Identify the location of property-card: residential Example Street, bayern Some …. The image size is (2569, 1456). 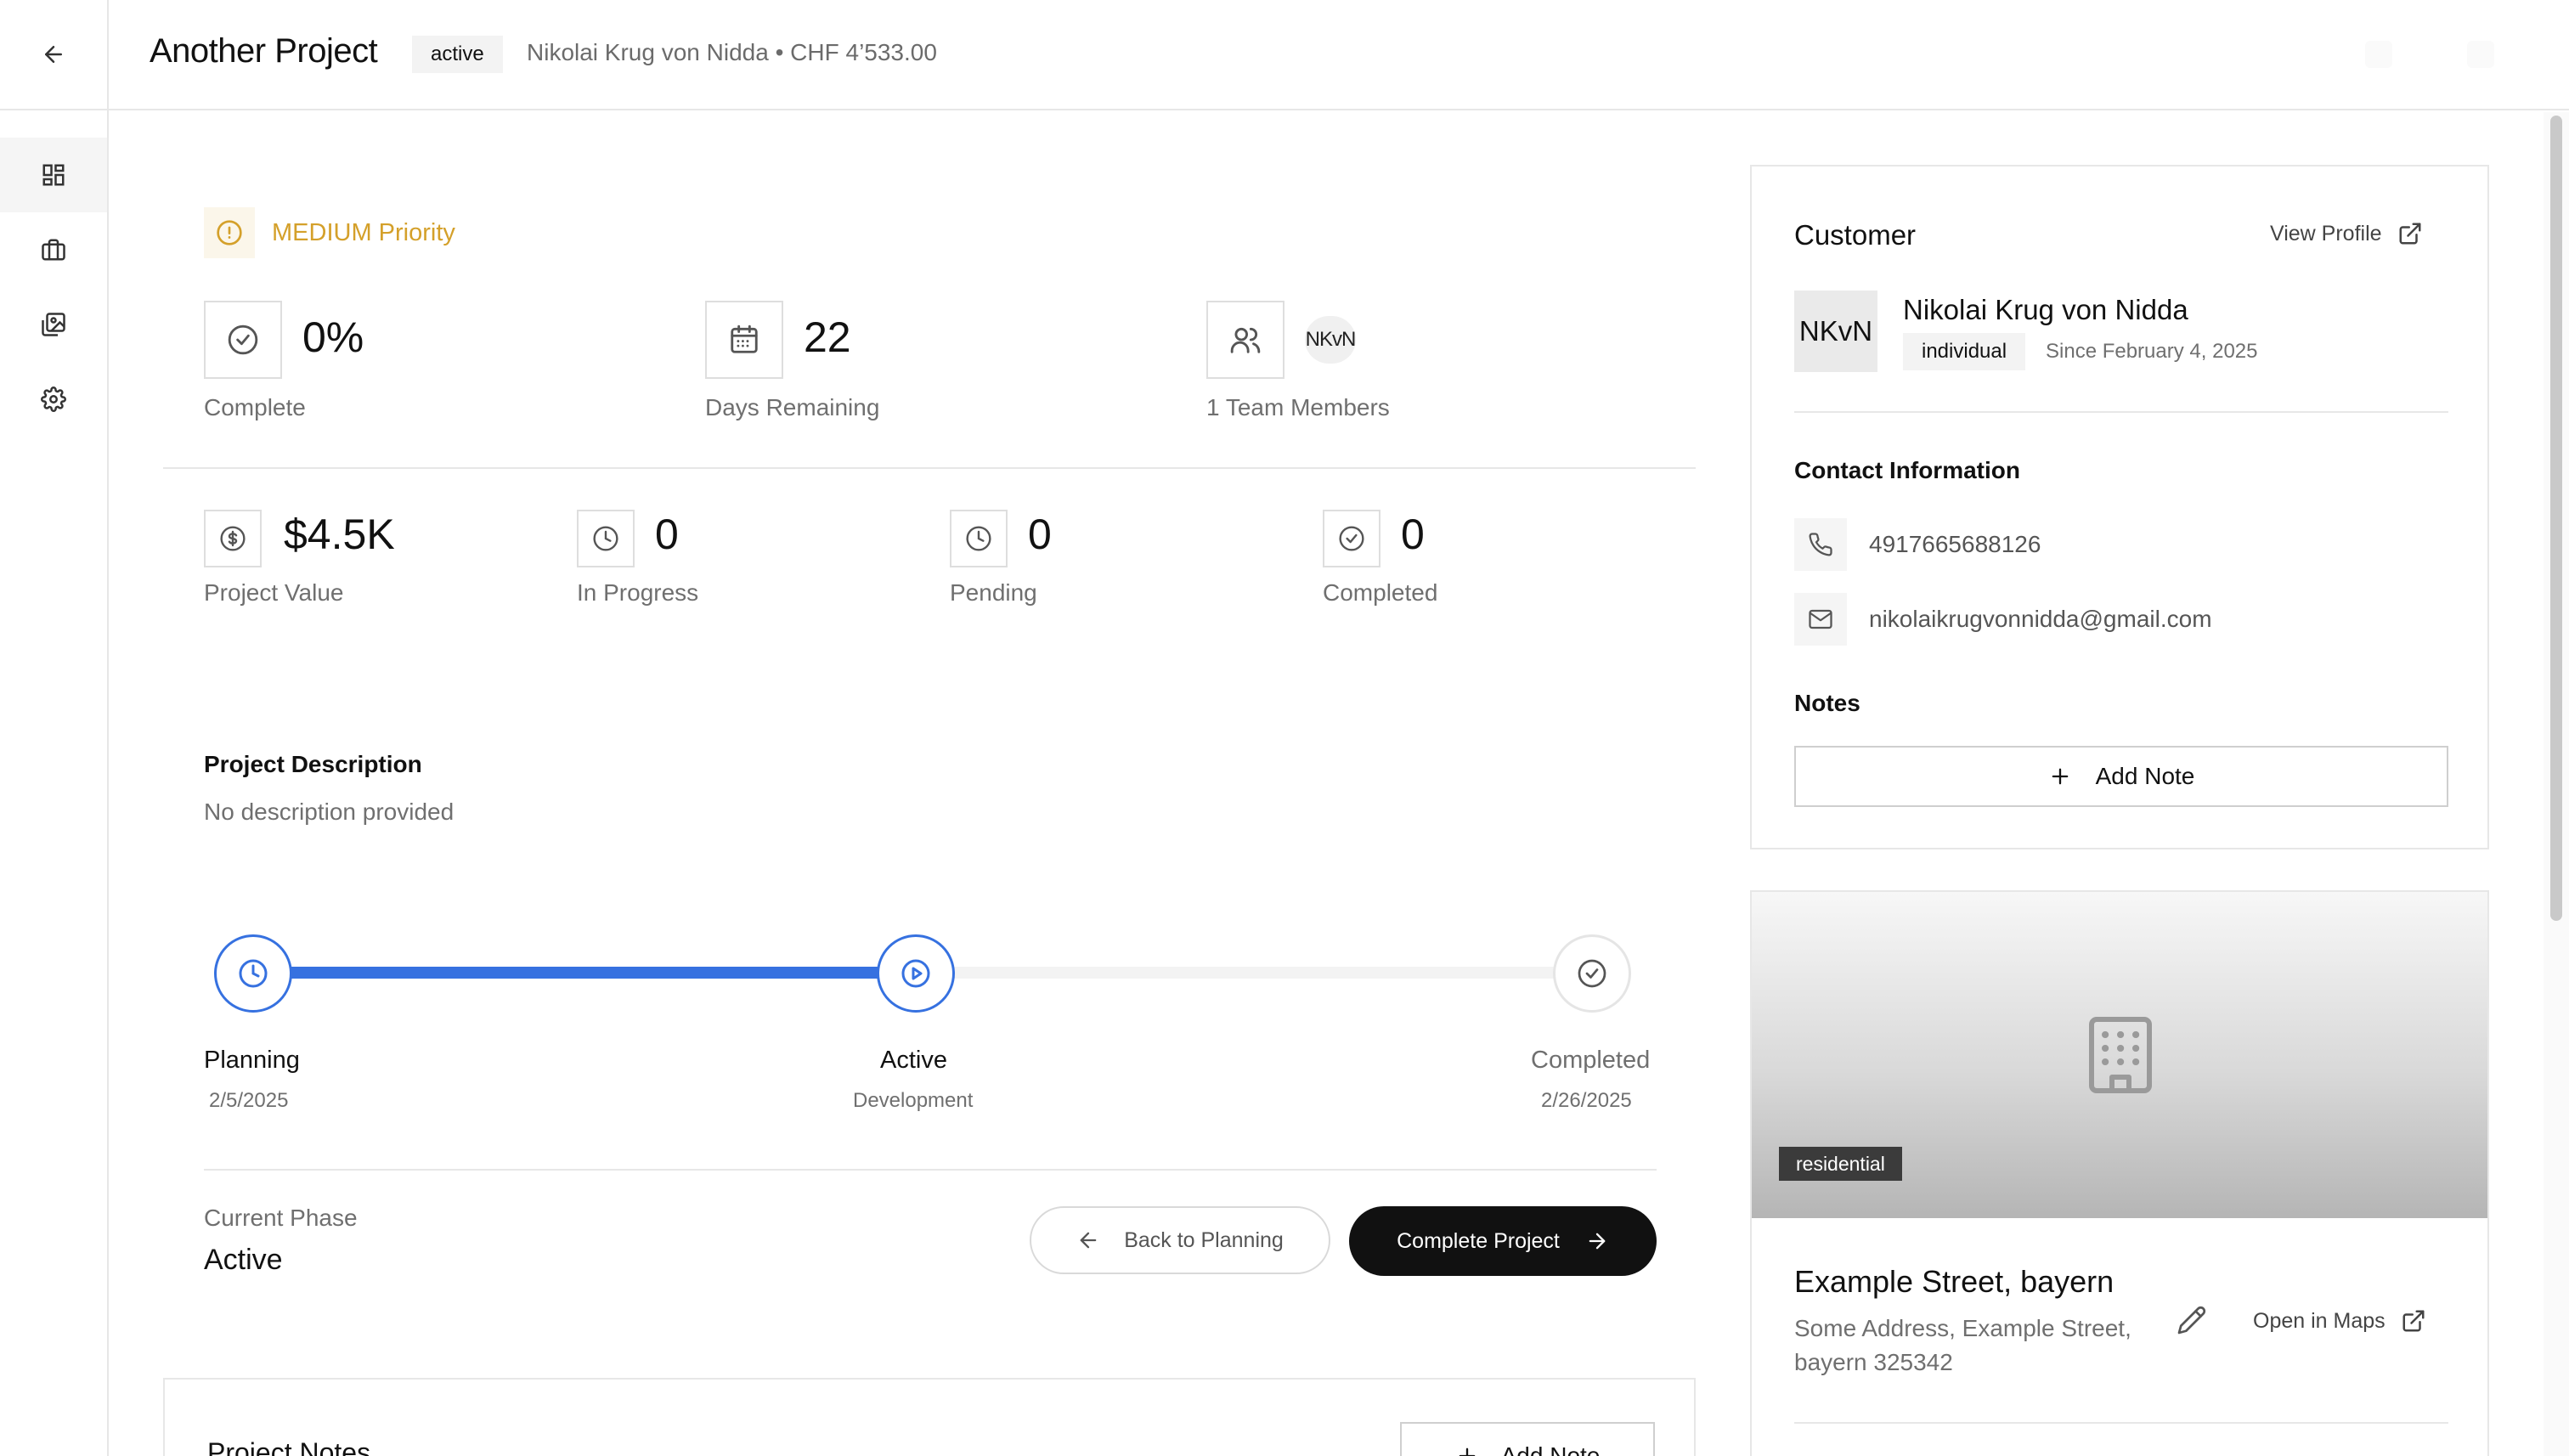
(2119, 1173).